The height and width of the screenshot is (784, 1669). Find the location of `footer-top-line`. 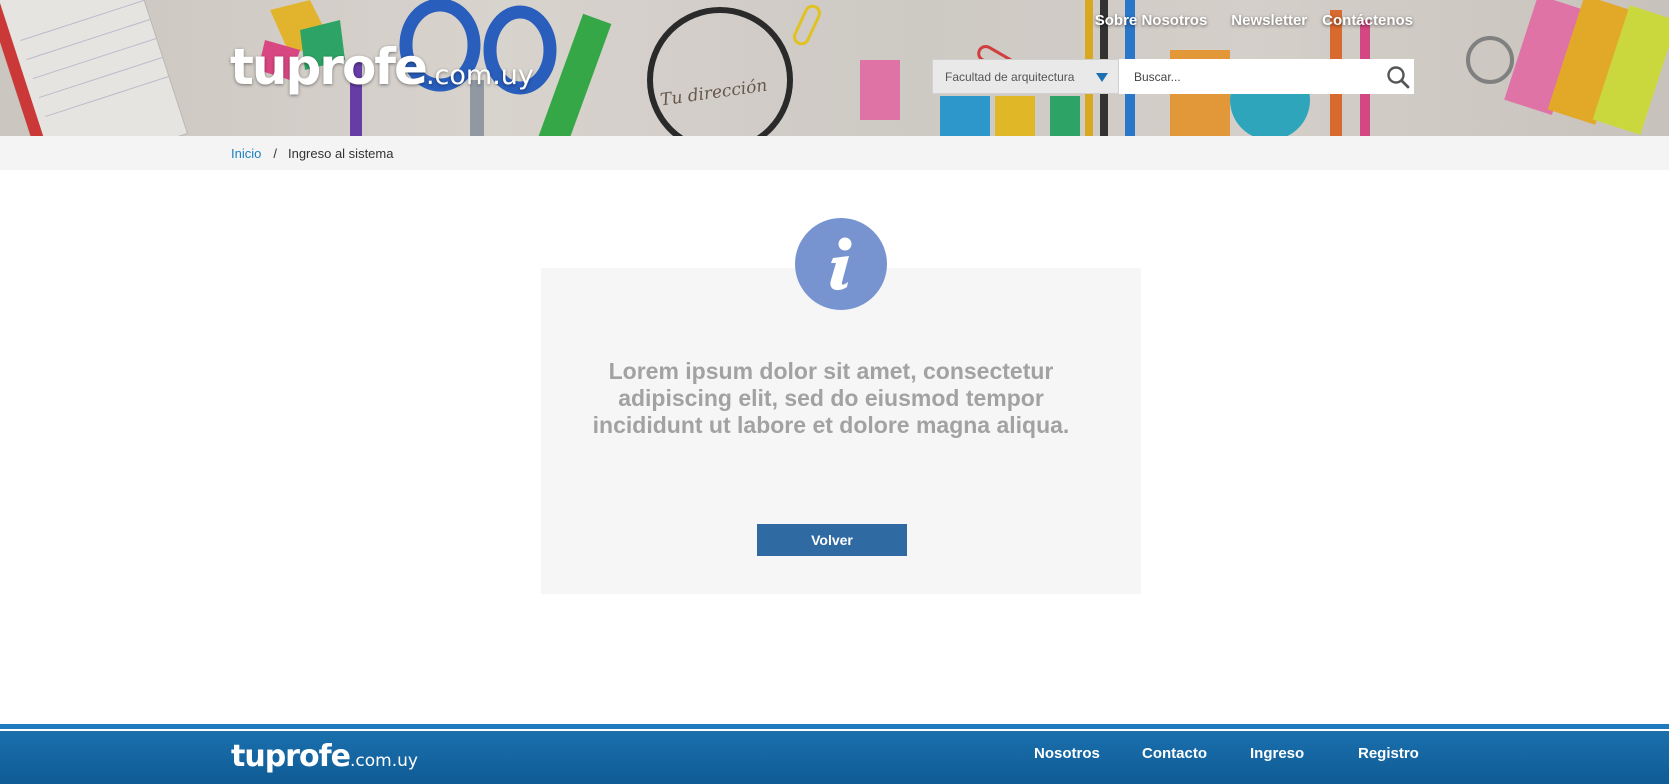

footer-top-line is located at coordinates (834, 726).